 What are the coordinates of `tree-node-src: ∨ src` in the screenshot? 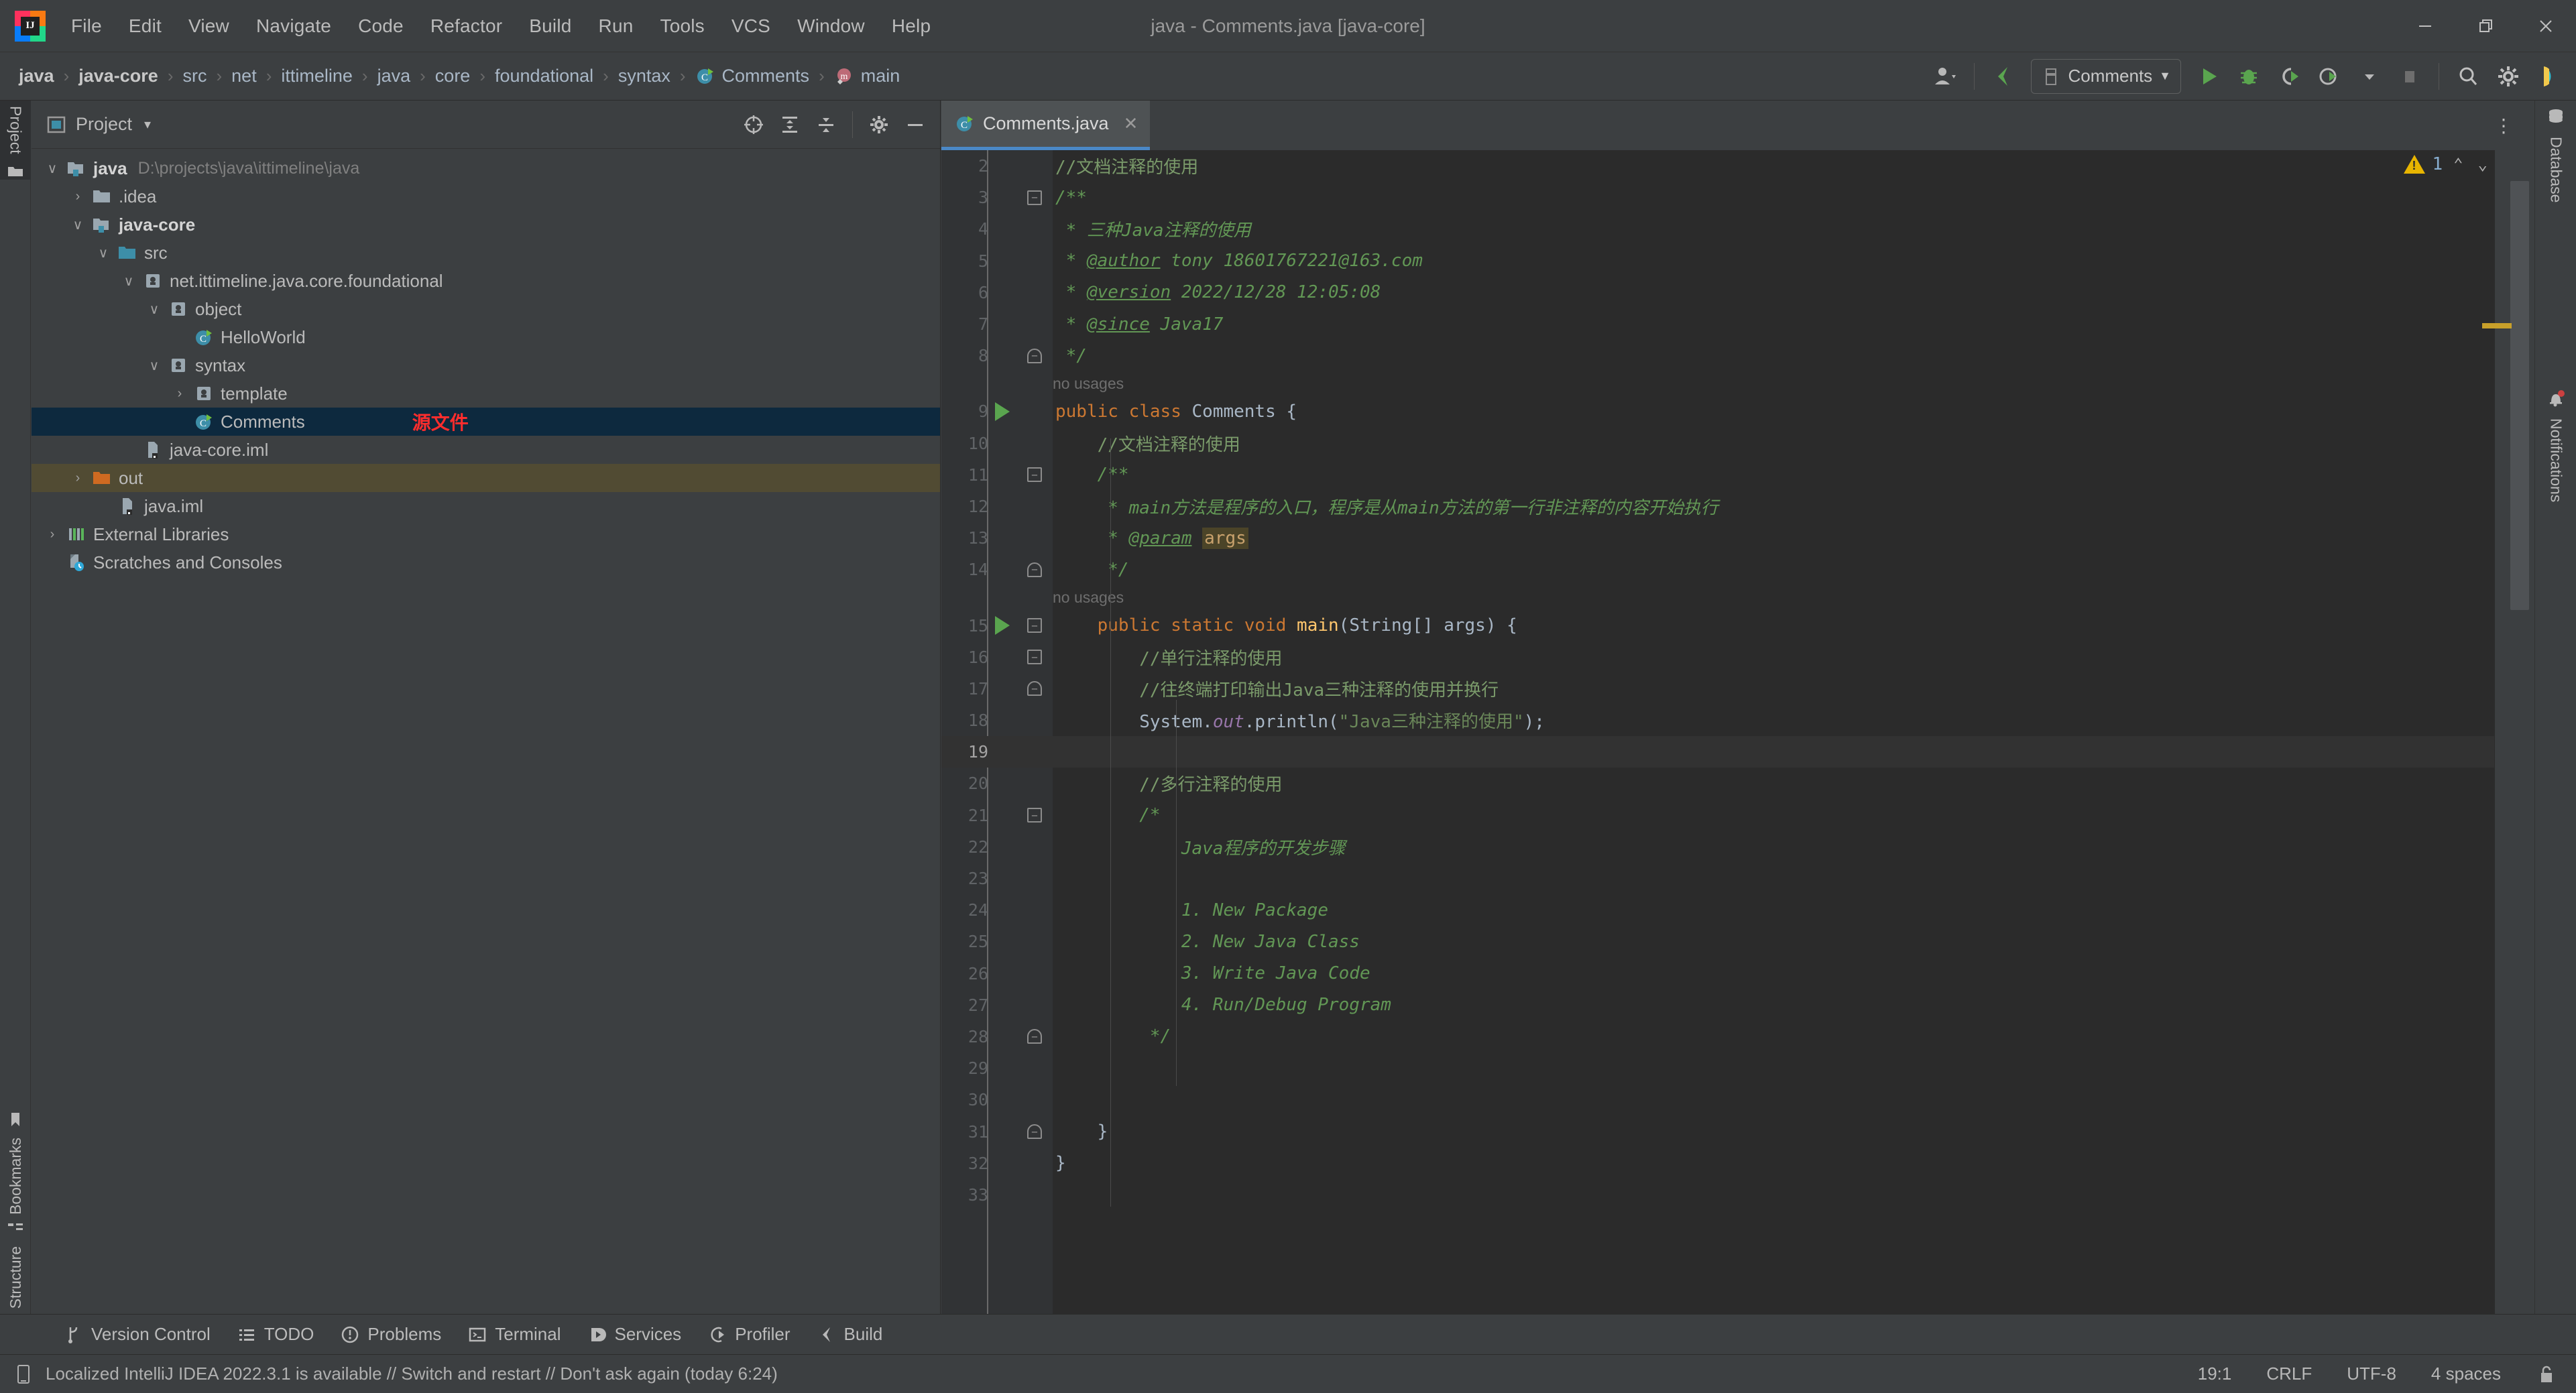 It's located at (486, 253).